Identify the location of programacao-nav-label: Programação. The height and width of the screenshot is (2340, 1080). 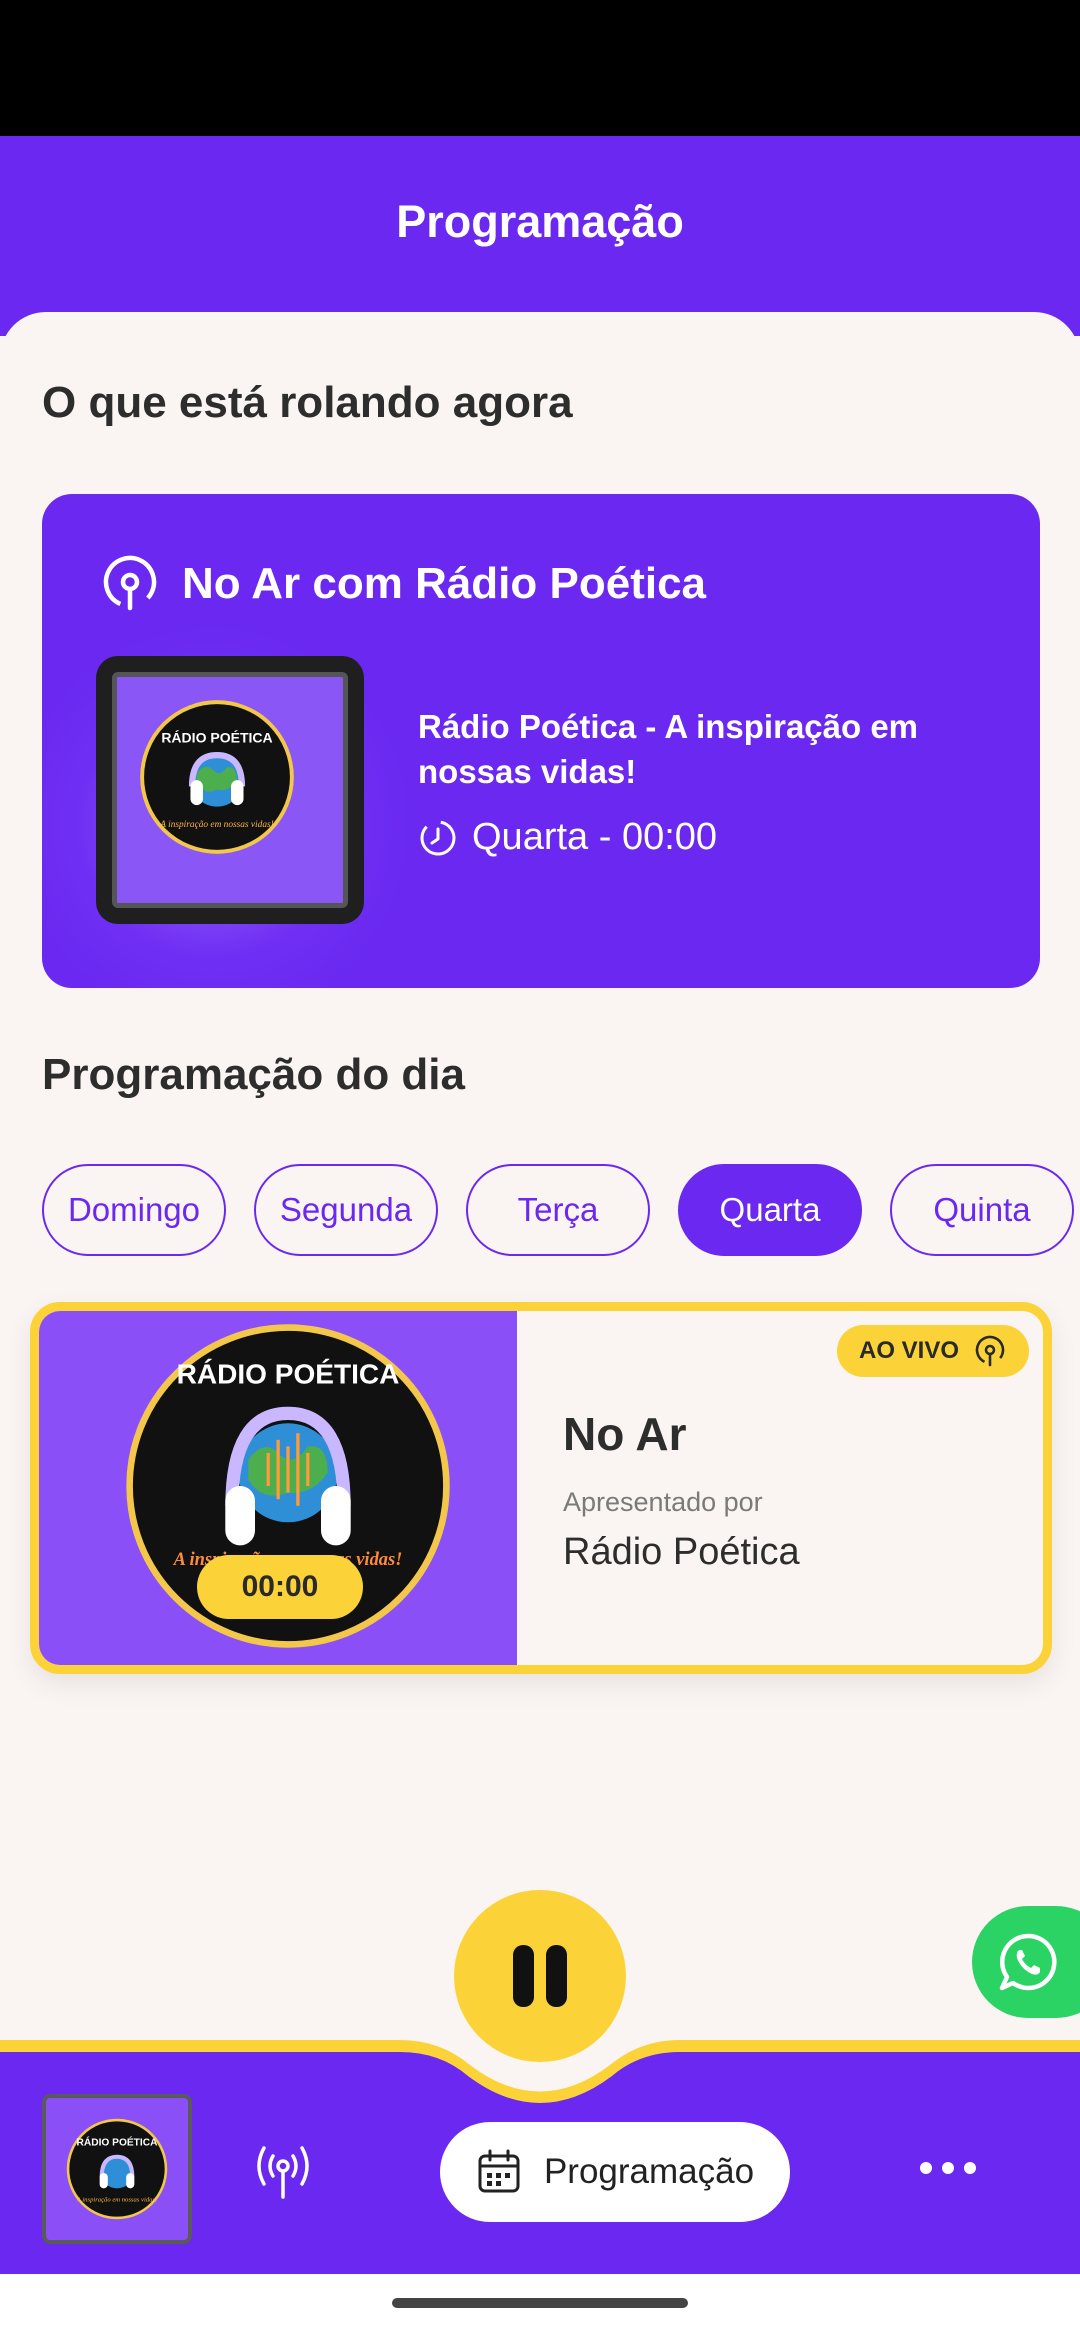
(649, 2171).